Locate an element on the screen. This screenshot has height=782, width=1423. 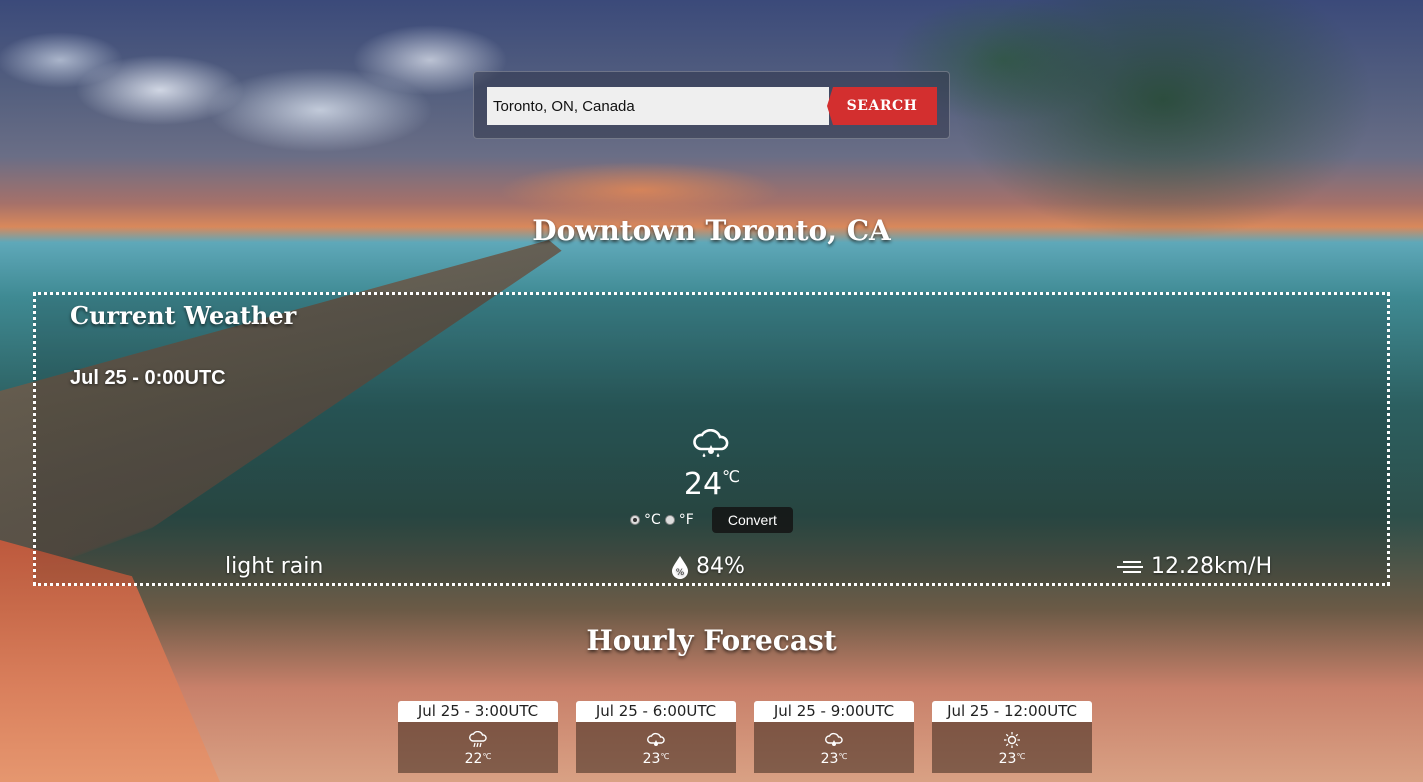
celsius-label: °C is located at coordinates (652, 520).